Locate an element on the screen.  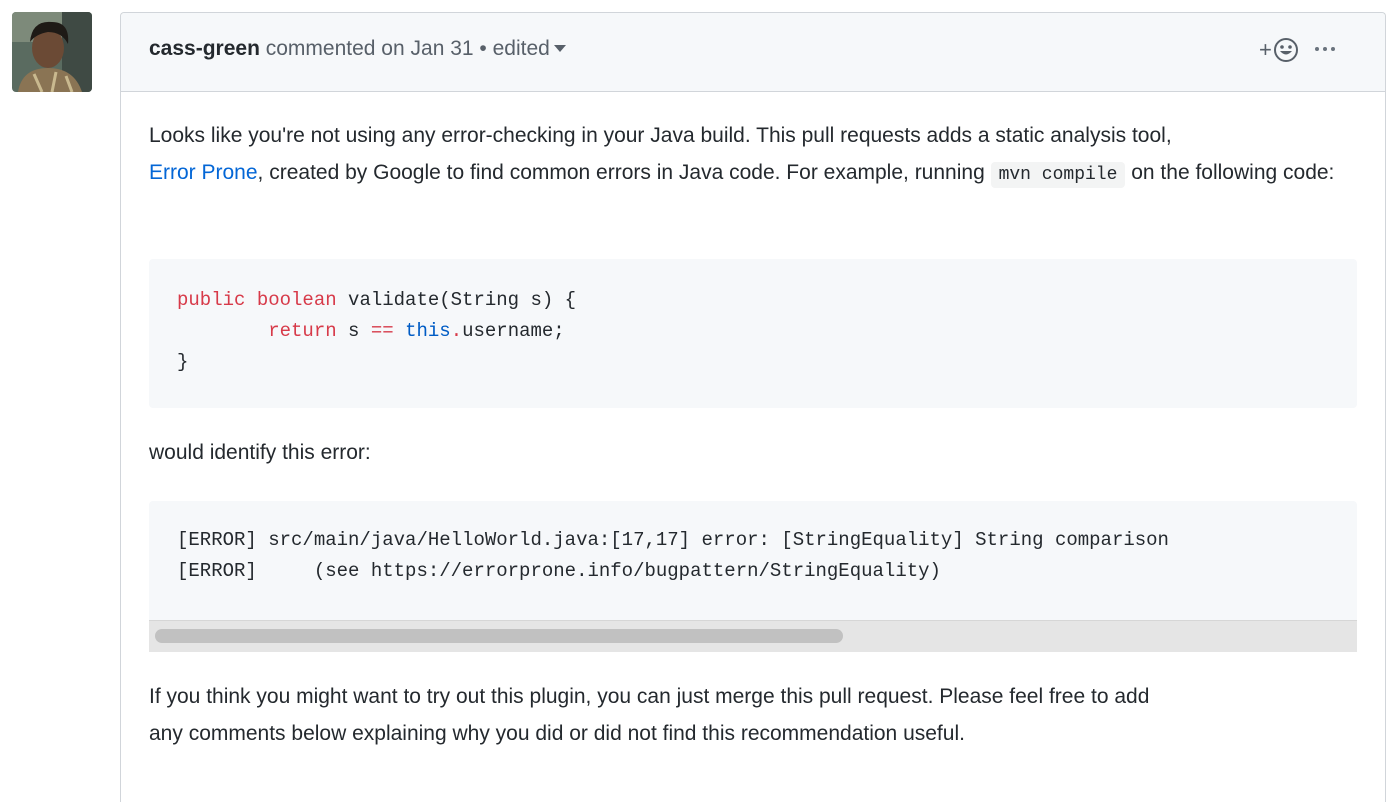
comment-meta: cass-green commented on Jan 31 • edited is located at coordinates (357, 49).